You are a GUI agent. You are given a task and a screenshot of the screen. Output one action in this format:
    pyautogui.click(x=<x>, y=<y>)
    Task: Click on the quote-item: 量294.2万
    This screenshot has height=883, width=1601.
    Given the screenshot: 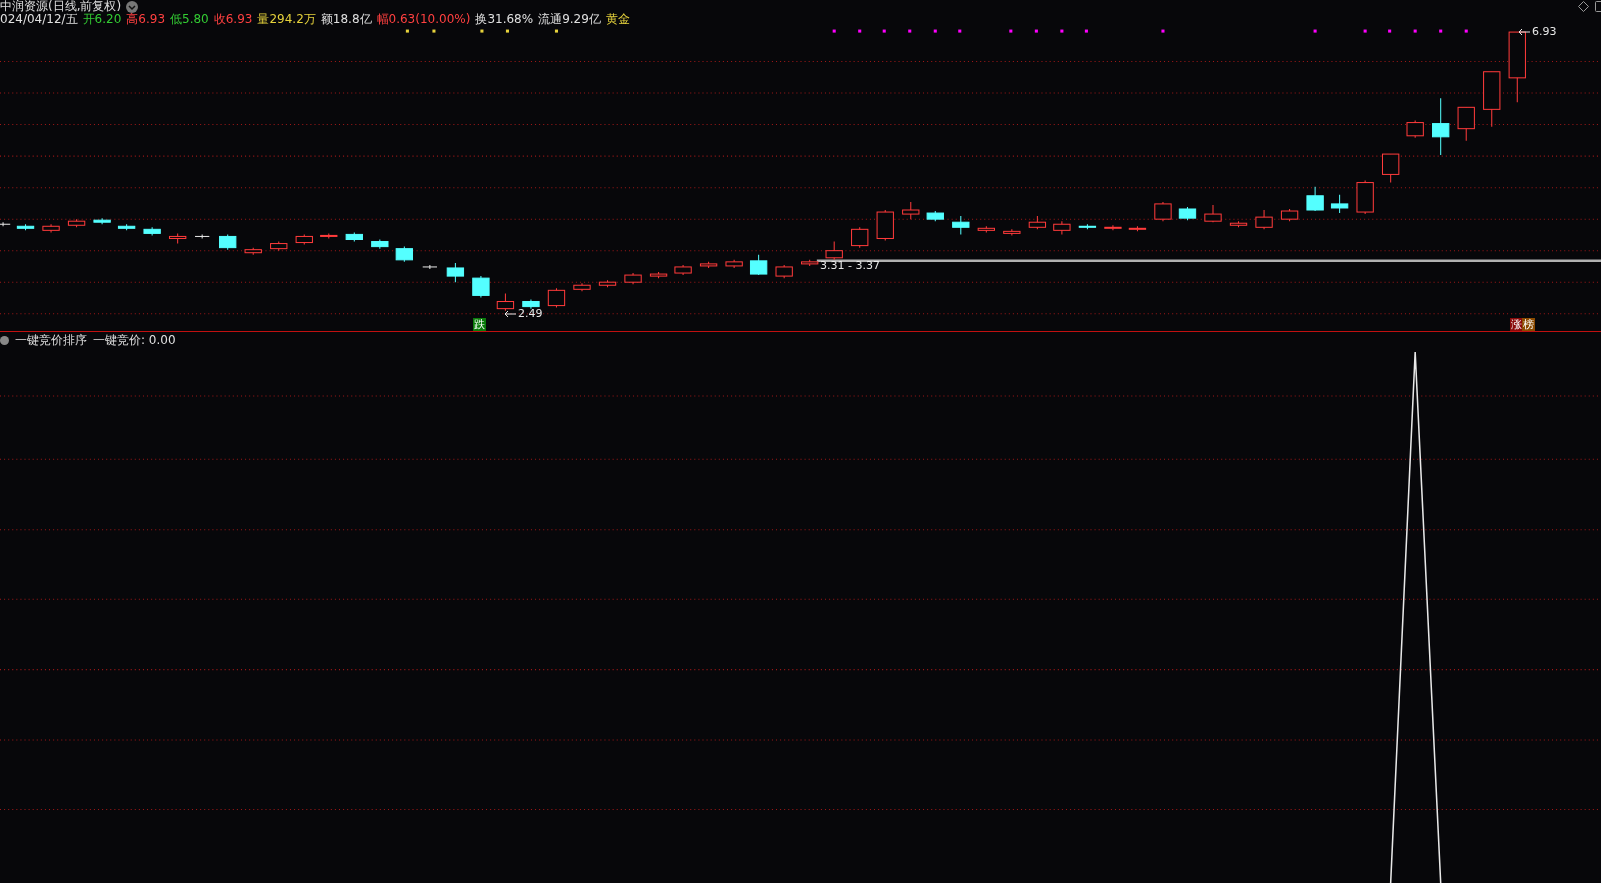 What is the action you would take?
    pyautogui.click(x=286, y=19)
    